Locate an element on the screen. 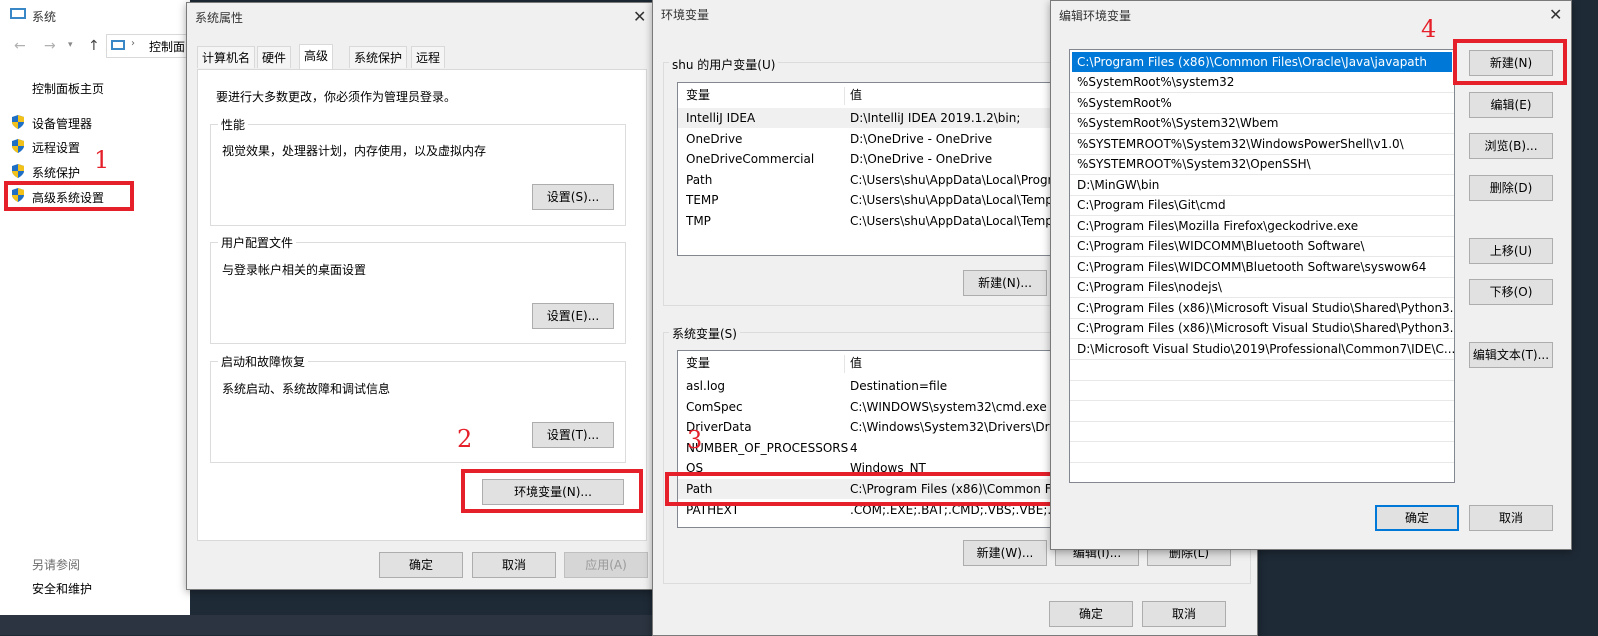 The height and width of the screenshot is (636, 1598). list-item: D:\MinGW\bin is located at coordinates (1262, 185).